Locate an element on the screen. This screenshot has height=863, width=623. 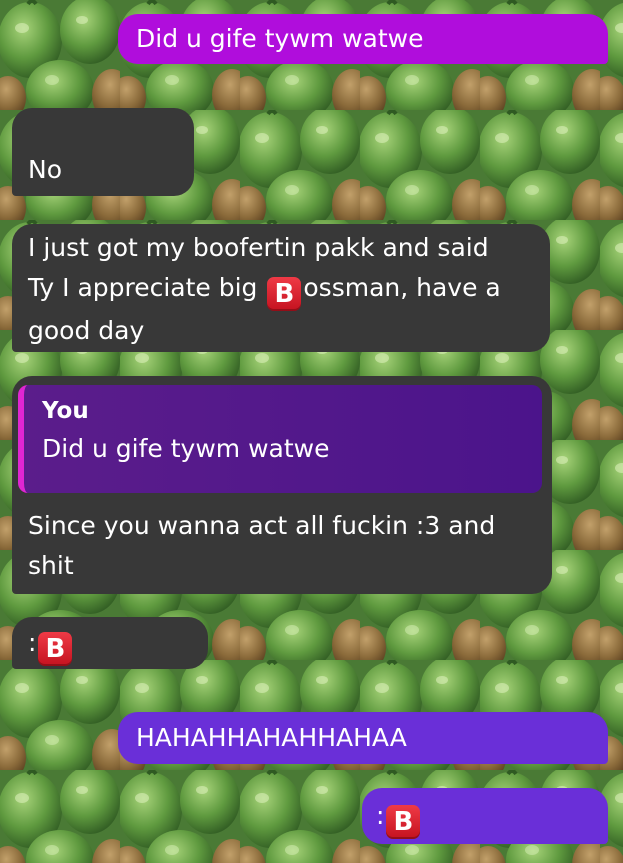
message-text: HAHAHHAHAHHAHAA is located at coordinates (271, 737).